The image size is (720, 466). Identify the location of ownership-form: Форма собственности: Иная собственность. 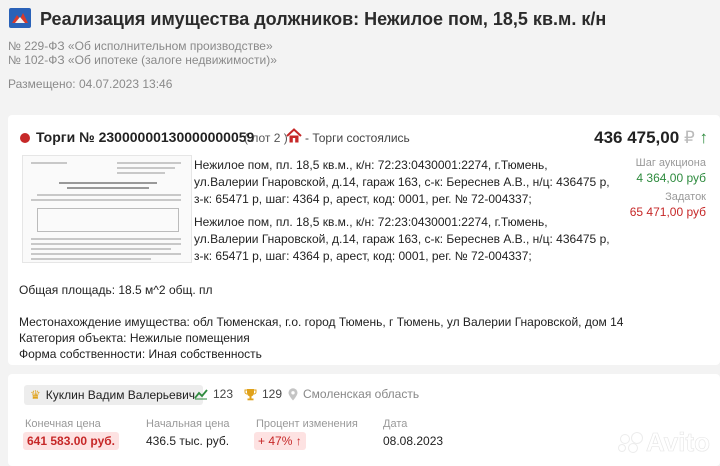
(140, 354).